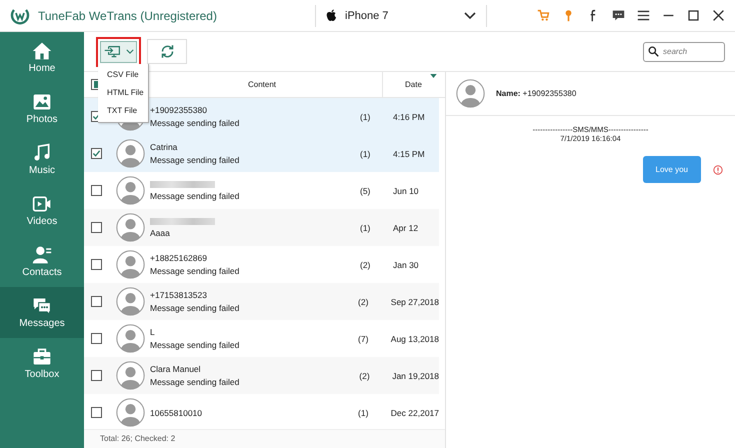  What do you see at coordinates (331, 15) in the screenshot?
I see `apple-icon` at bounding box center [331, 15].